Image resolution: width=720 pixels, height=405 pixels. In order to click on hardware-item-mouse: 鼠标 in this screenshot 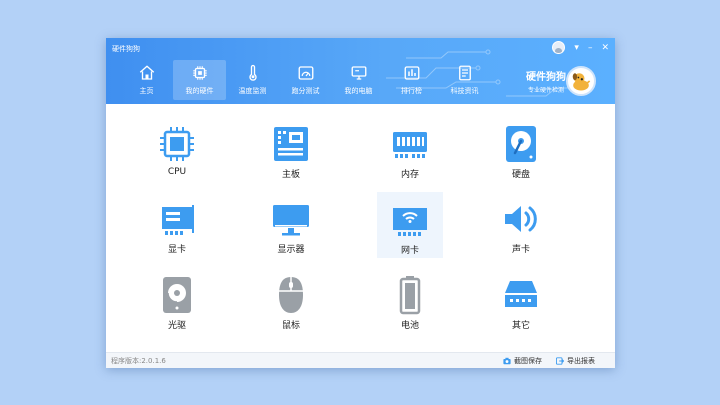, I will do `click(291, 300)`.